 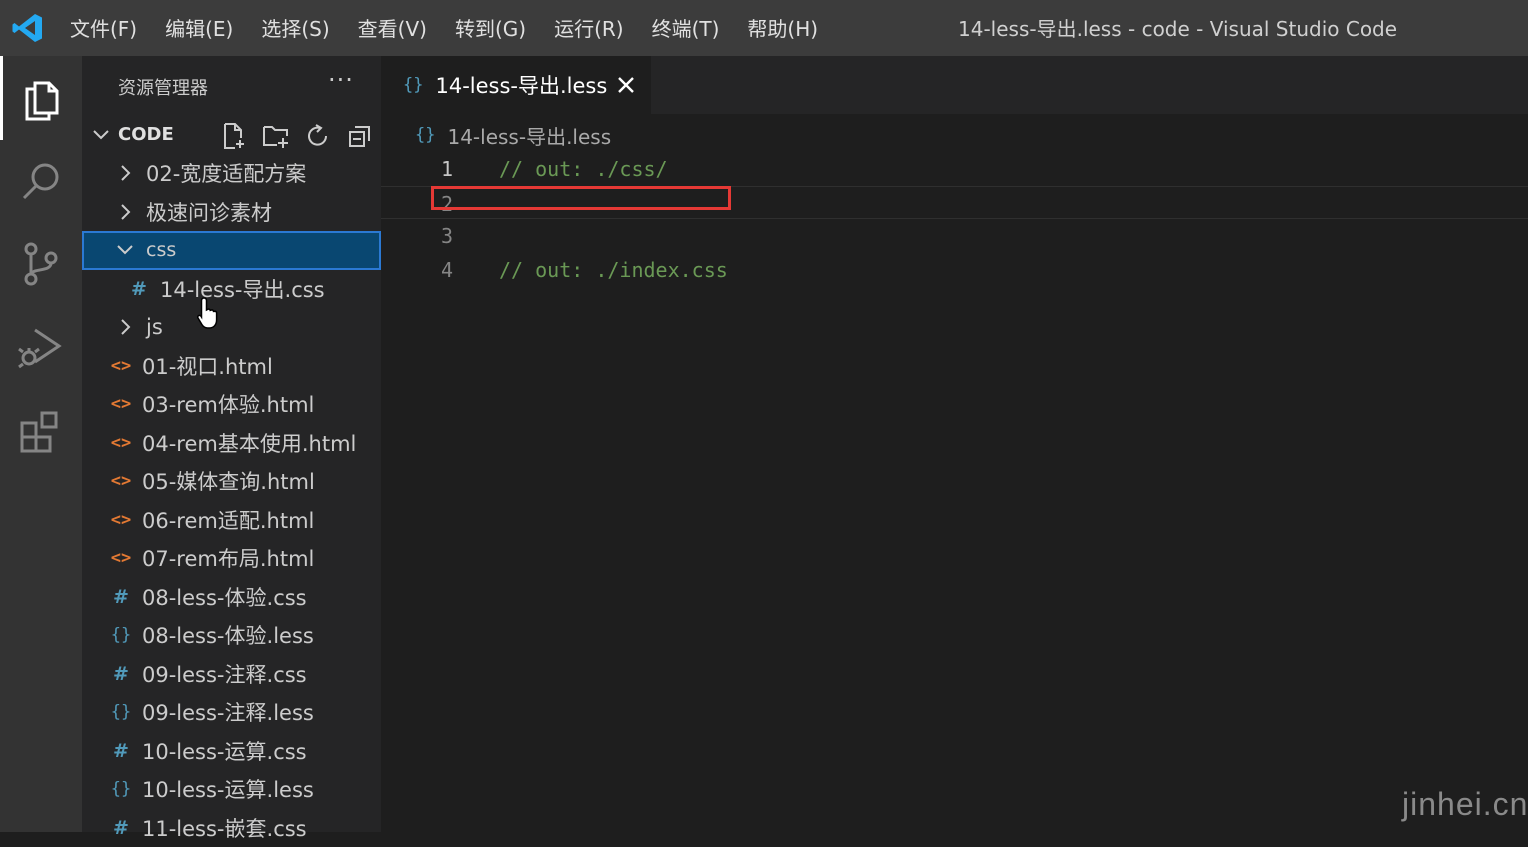 What do you see at coordinates (228, 635) in the screenshot?
I see `tree-item-label: 08-less-体验.less` at bounding box center [228, 635].